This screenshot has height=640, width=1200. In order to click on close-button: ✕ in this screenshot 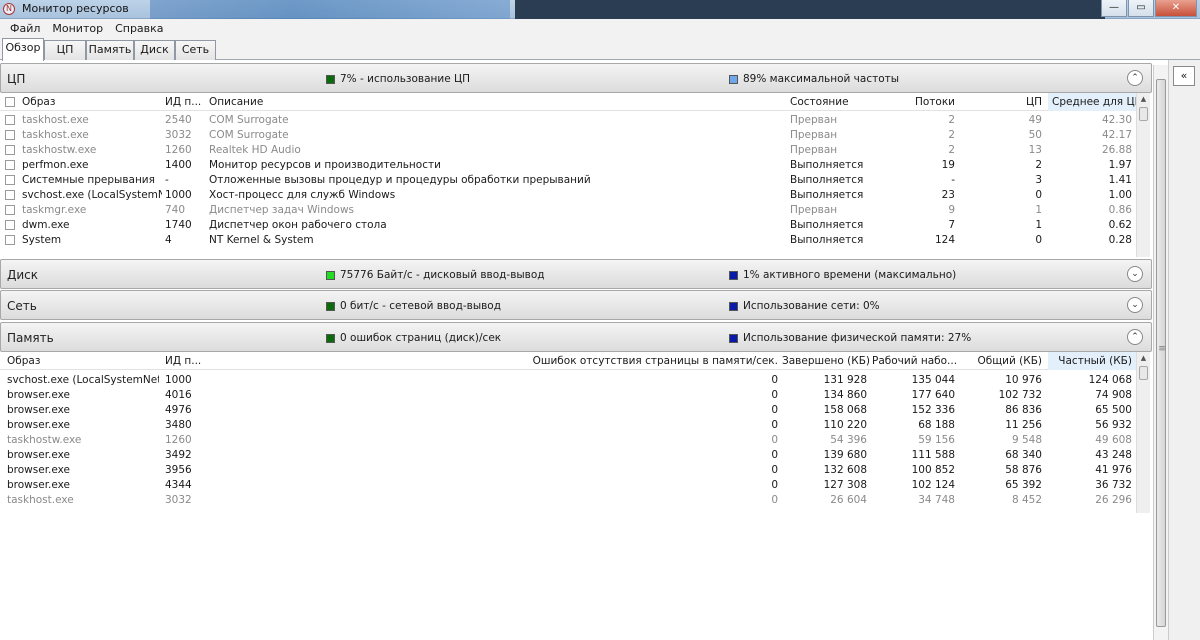, I will do `click(1176, 8)`.